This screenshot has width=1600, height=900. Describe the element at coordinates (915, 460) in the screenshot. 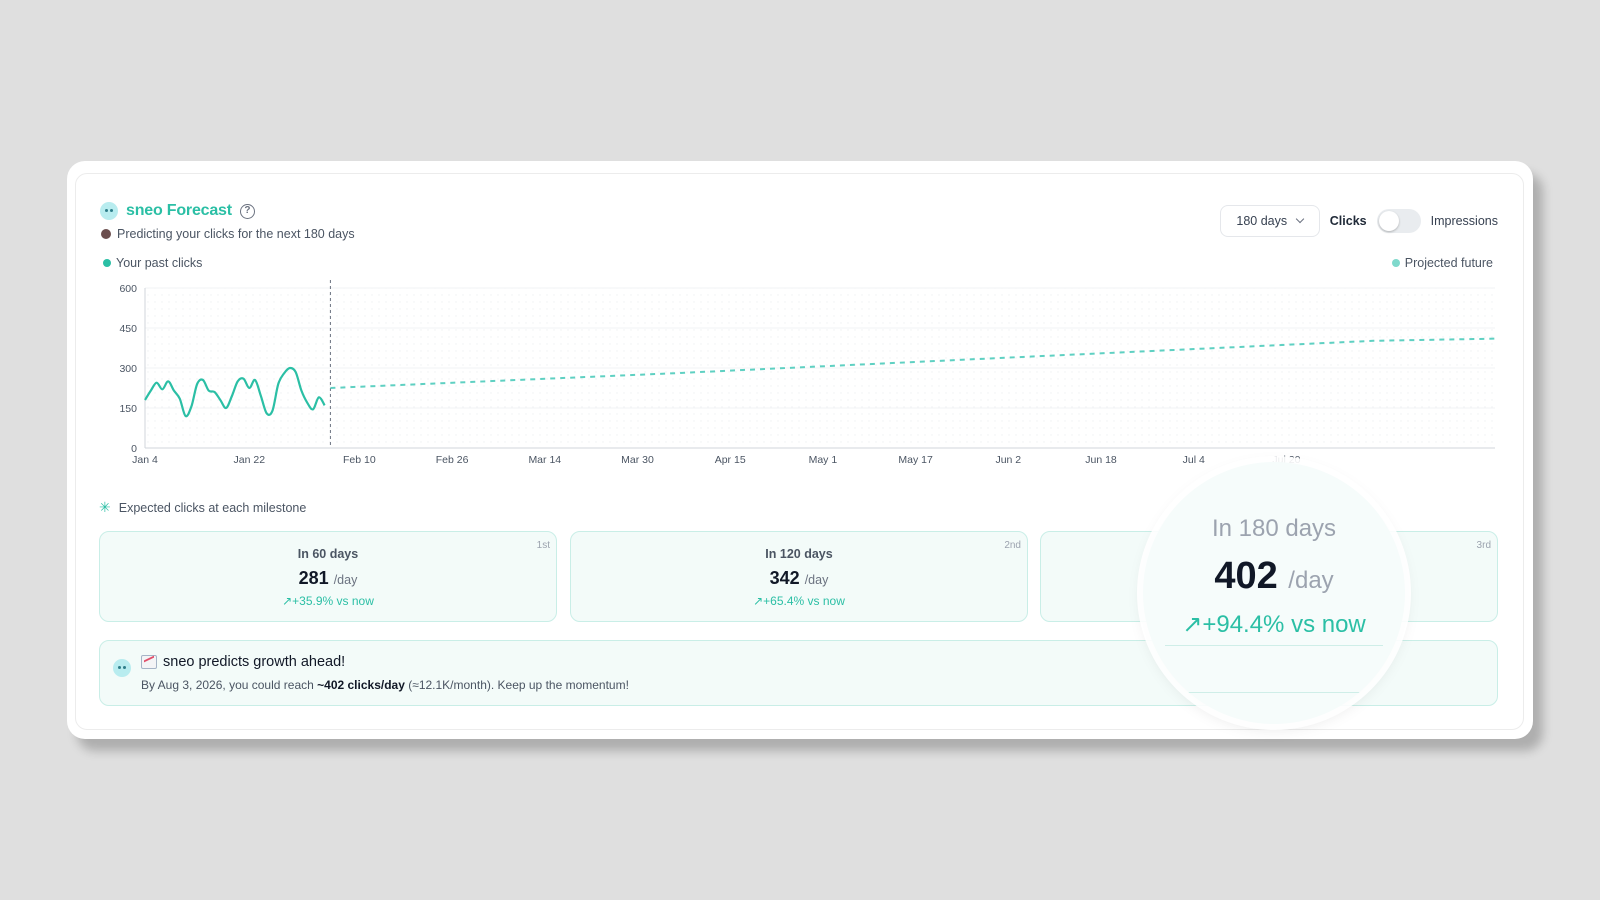

I see `x-tick-label: May 17` at that location.